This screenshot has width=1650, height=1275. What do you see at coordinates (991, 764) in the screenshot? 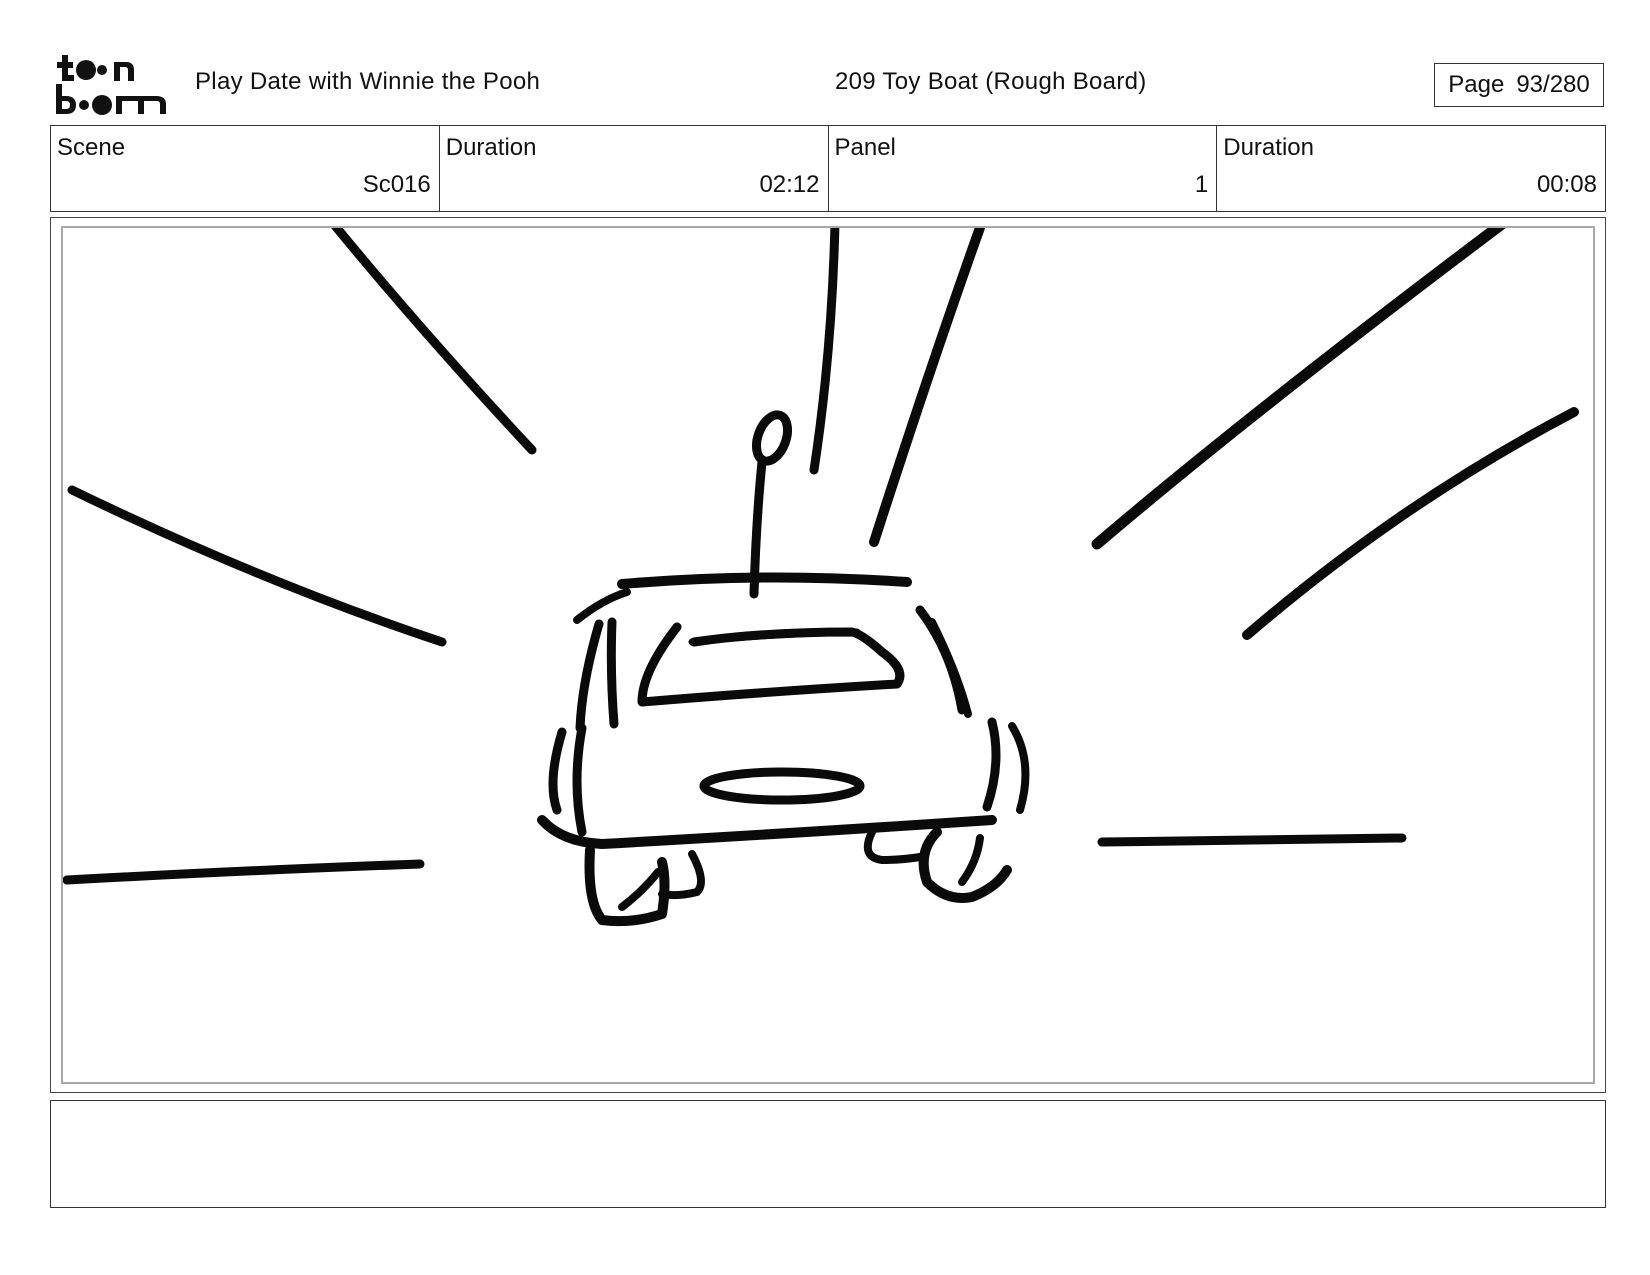
I see `car-right-lower` at bounding box center [991, 764].